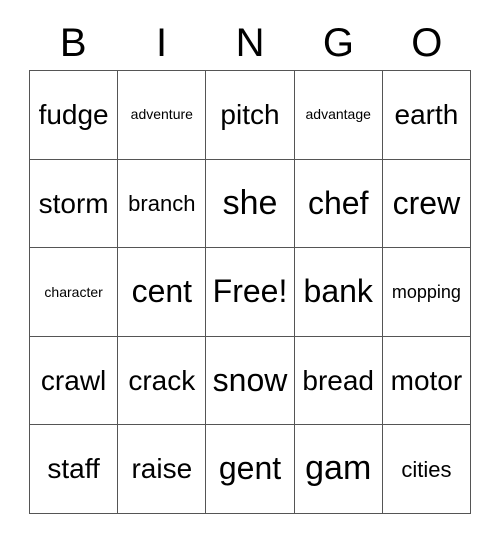 The image size is (500, 544). I want to click on bingo-cell-word: crawl, so click(73, 380).